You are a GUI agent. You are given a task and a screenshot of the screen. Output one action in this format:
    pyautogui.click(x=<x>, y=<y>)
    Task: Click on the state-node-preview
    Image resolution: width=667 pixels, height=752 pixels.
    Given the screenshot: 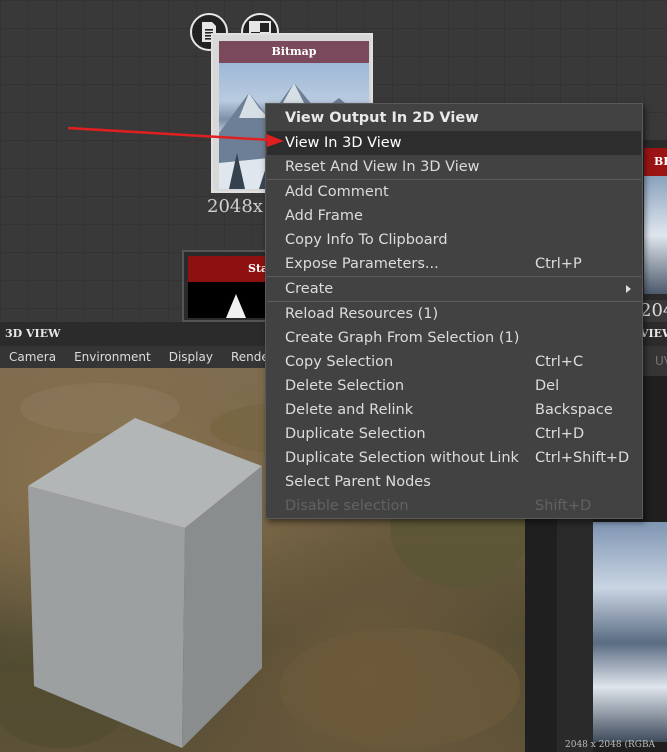 What is the action you would take?
    pyautogui.click(x=229, y=300)
    